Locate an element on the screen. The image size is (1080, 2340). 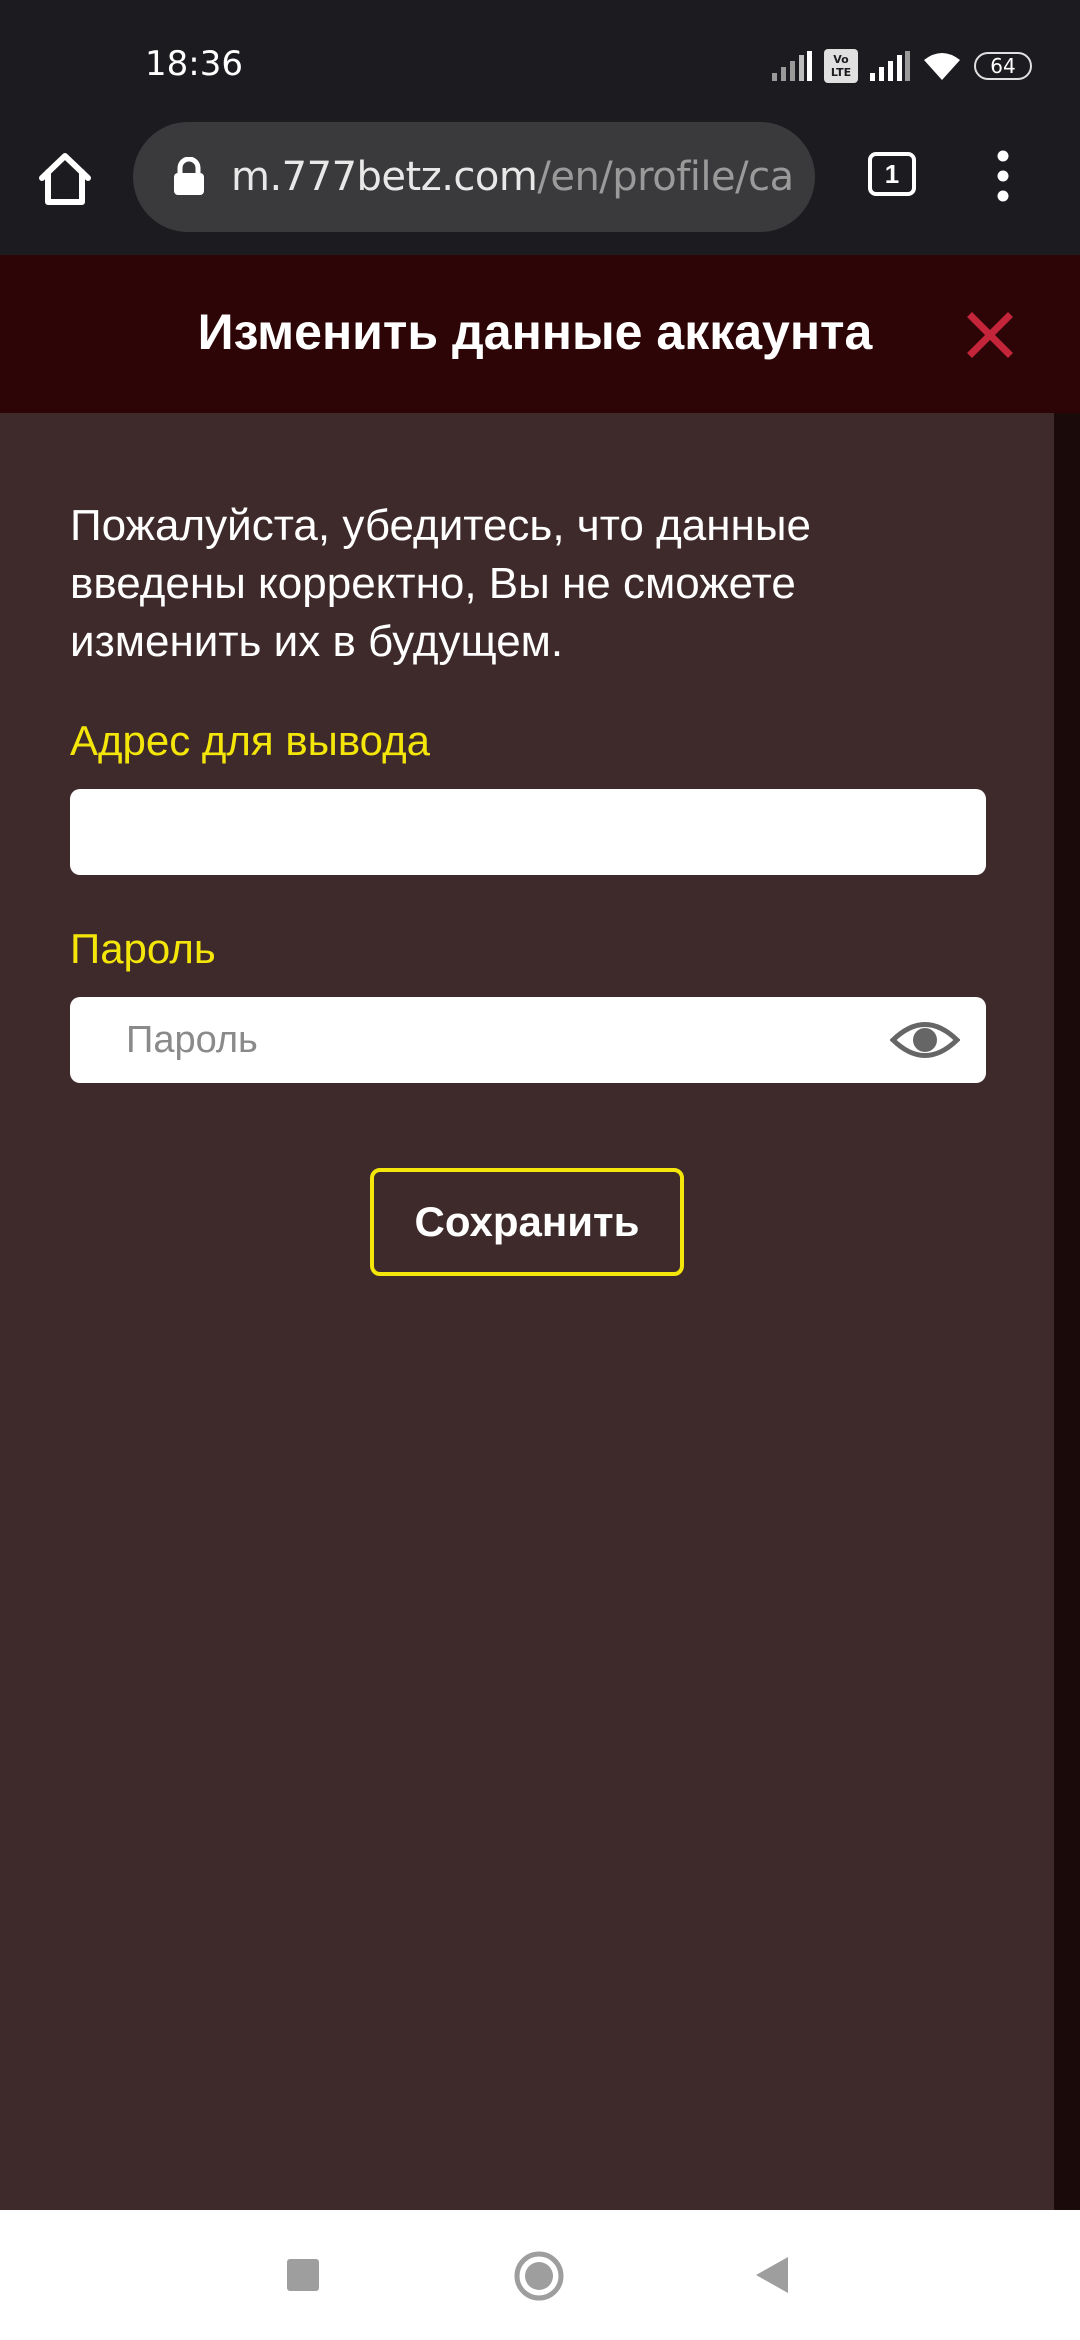
status-icons: Vo LTE 64 is located at coordinates (902, 66).